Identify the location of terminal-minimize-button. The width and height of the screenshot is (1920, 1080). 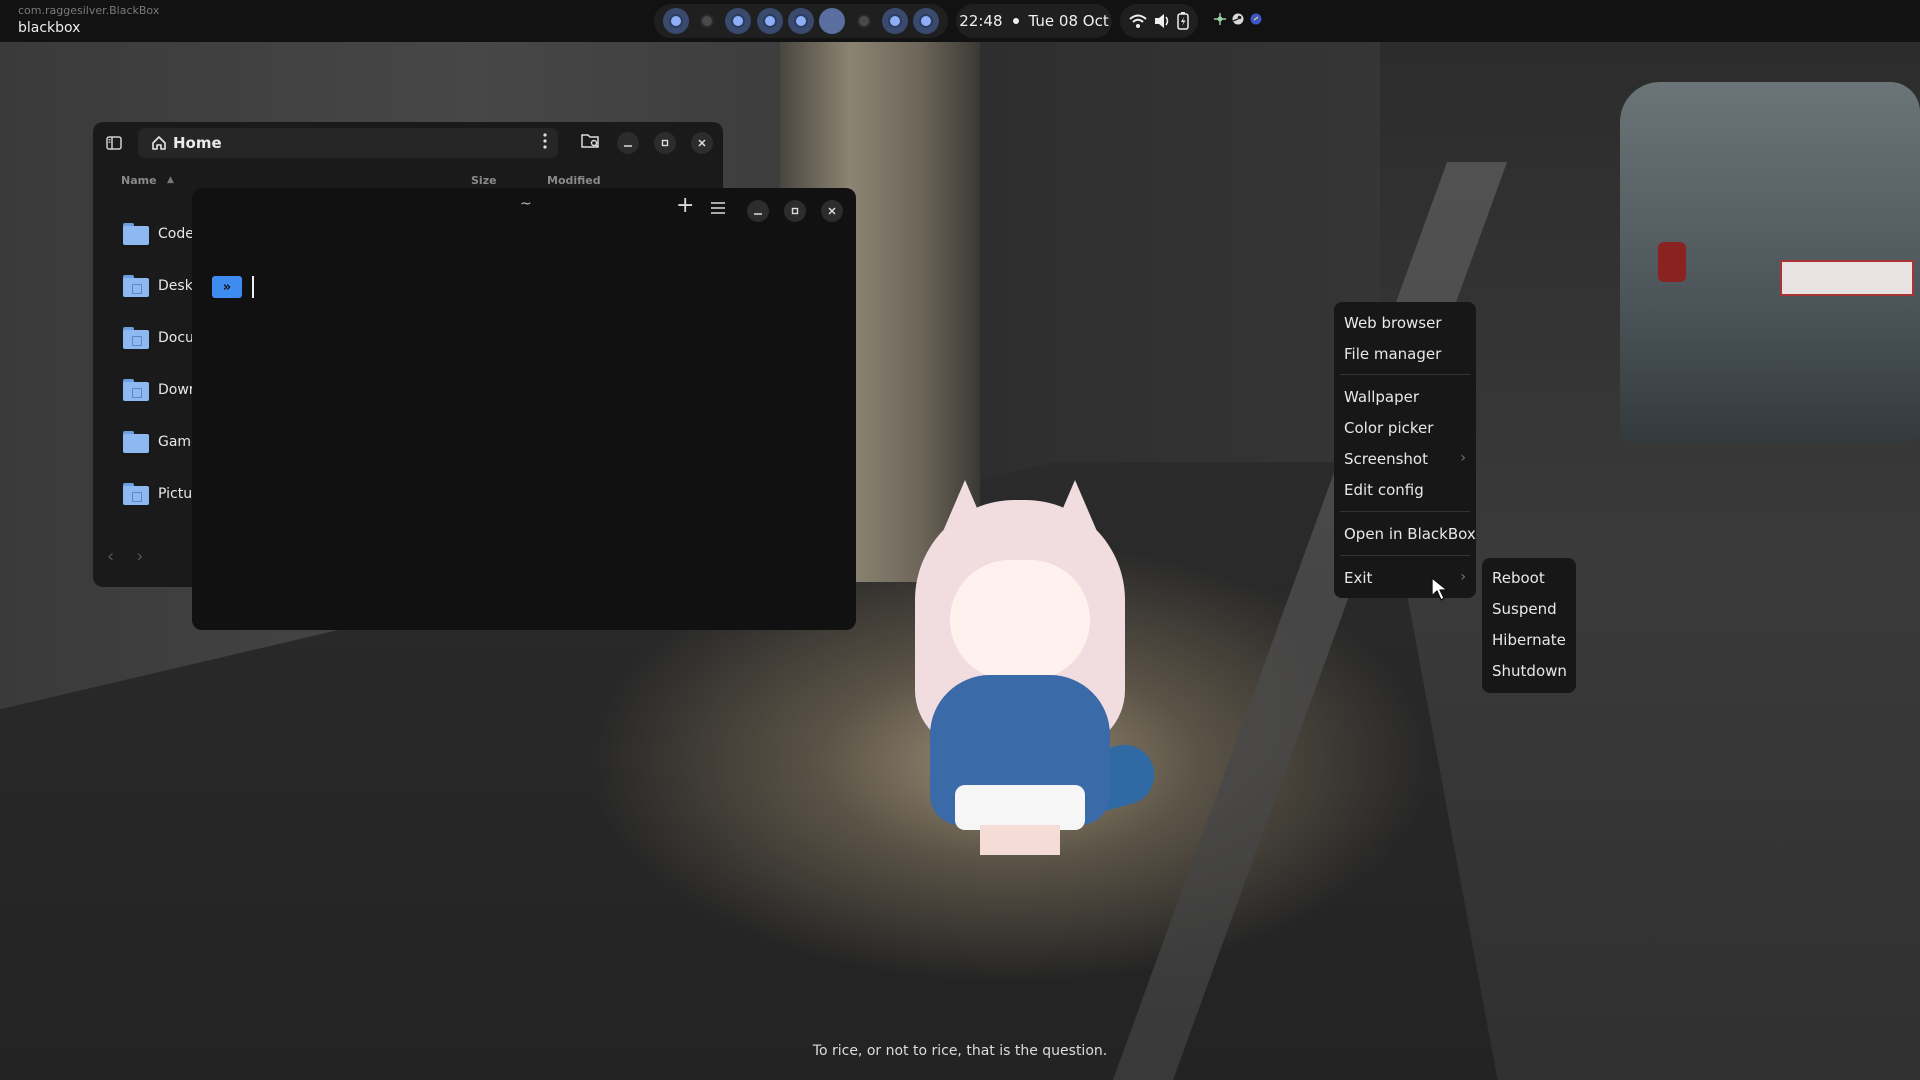
(758, 211).